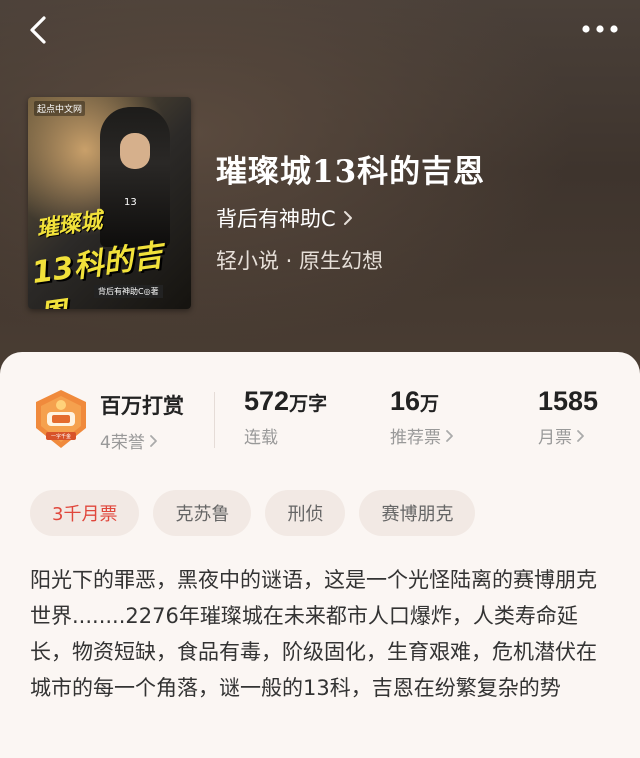 The width and height of the screenshot is (640, 758). I want to click on monthly-ticket-stat: 1585 月票, so click(568, 417).